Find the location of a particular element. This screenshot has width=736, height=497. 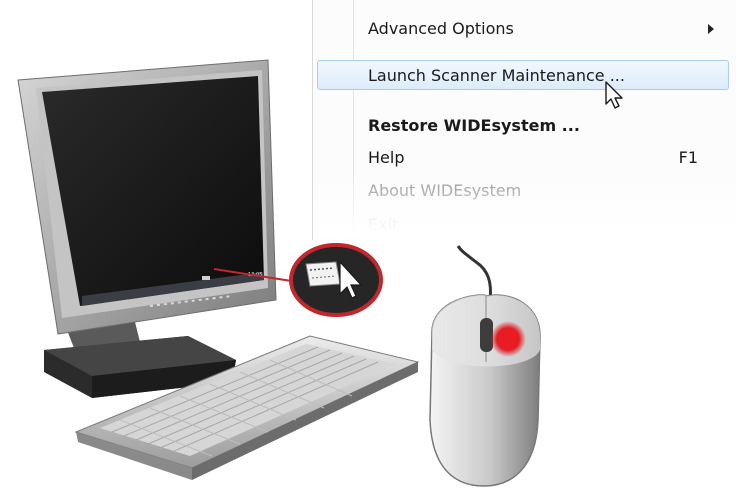

menu-item-label: Help is located at coordinates (386, 157).